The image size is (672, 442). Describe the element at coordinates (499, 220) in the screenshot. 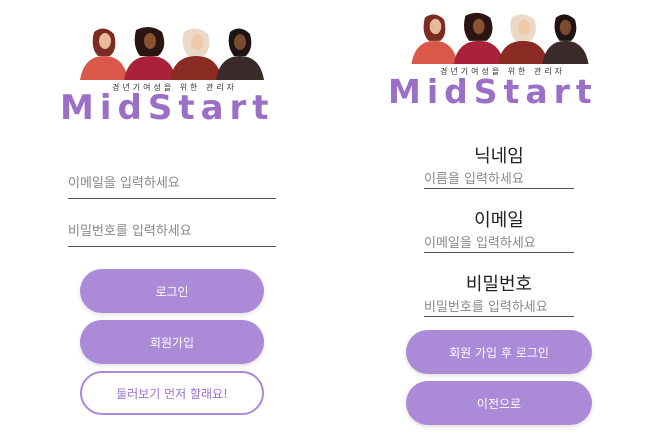

I see `email-label: 이메일` at that location.